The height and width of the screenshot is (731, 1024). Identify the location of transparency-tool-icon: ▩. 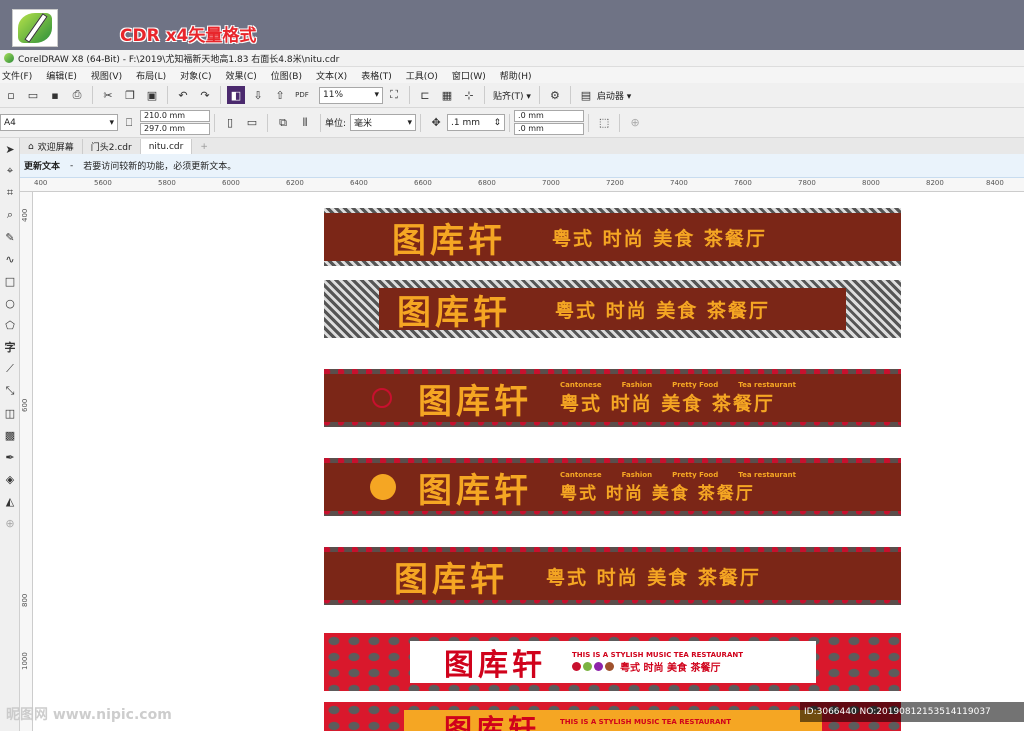
(10, 435).